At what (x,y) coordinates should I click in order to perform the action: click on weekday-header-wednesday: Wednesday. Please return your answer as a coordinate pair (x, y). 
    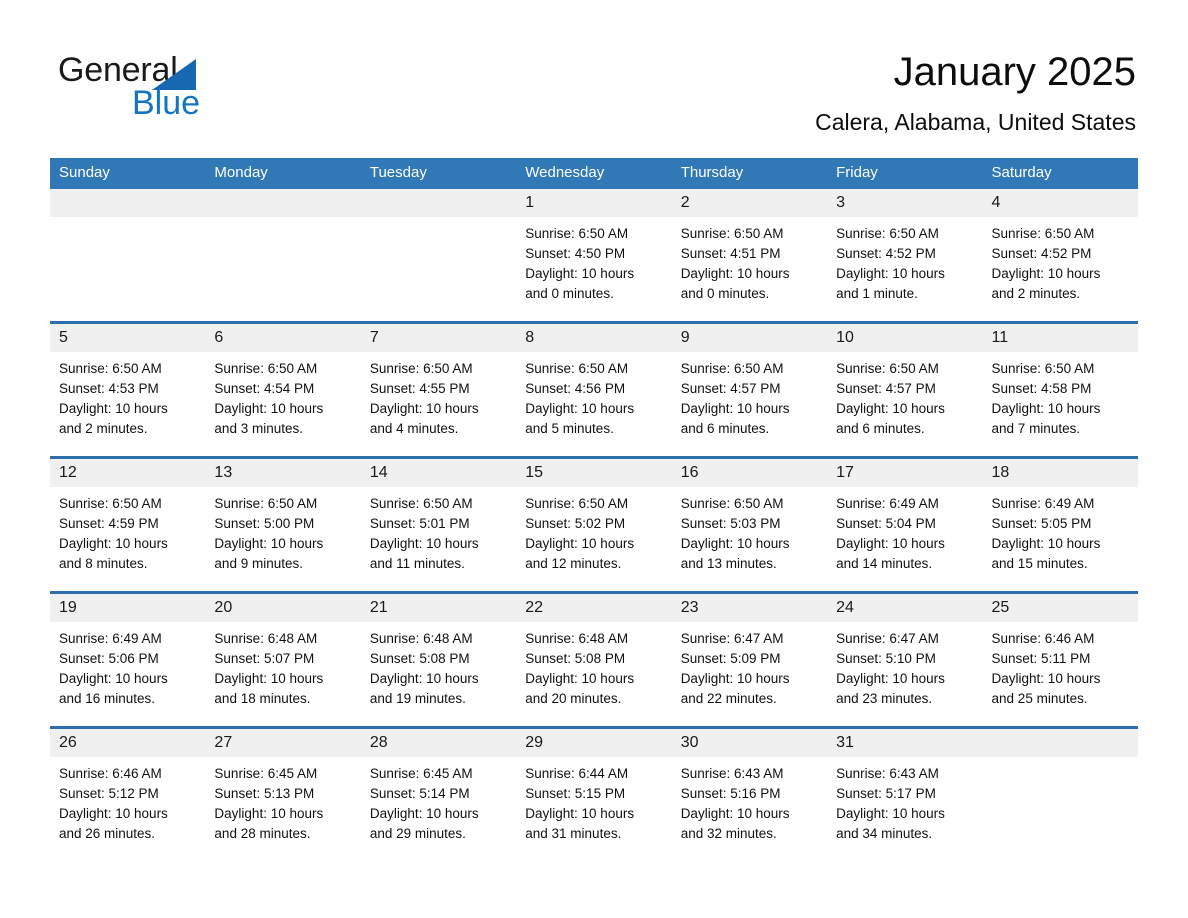
    Looking at the image, I should click on (594, 173).